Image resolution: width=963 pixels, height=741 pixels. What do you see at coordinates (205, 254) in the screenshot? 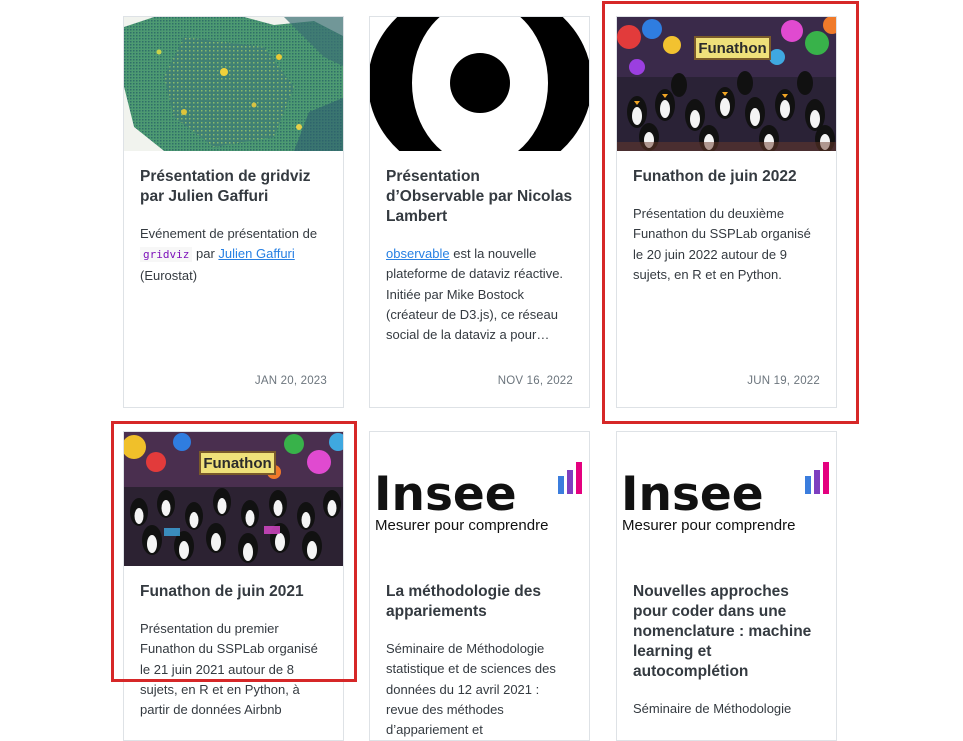
I see `description-text: par` at bounding box center [205, 254].